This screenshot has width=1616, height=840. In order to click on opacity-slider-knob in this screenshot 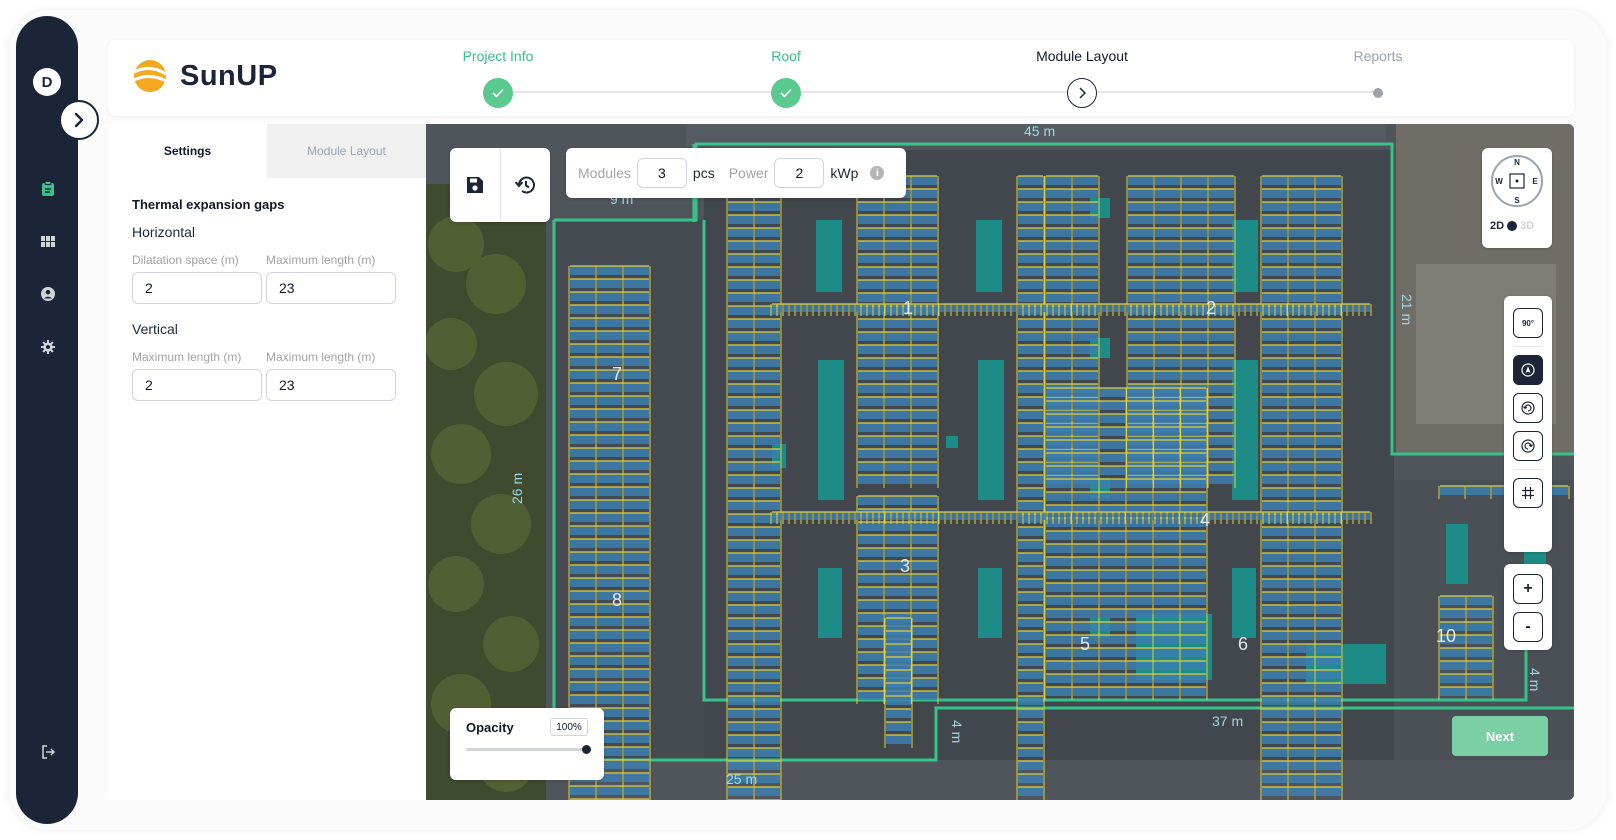, I will do `click(586, 749)`.